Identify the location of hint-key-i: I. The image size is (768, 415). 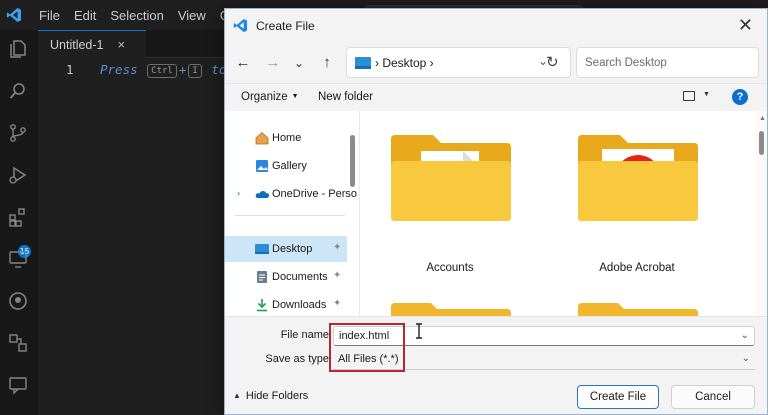
(195, 71).